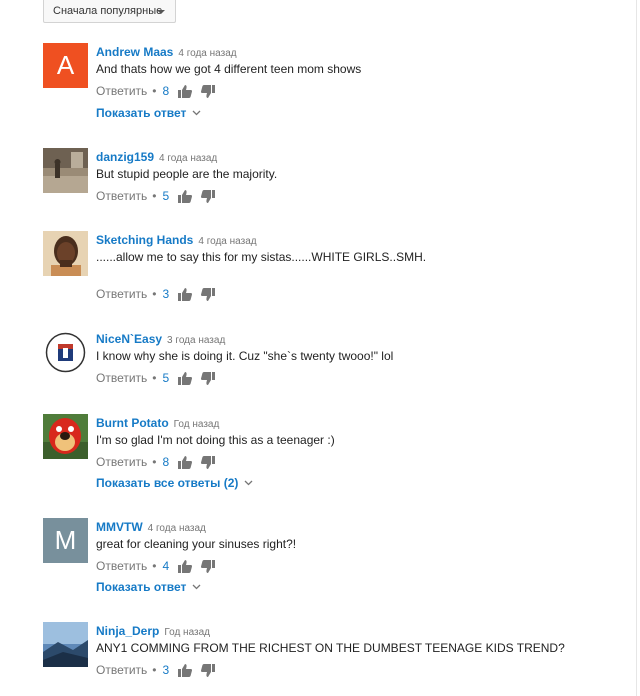  Describe the element at coordinates (166, 566) in the screenshot. I see `like-count: 4` at that location.